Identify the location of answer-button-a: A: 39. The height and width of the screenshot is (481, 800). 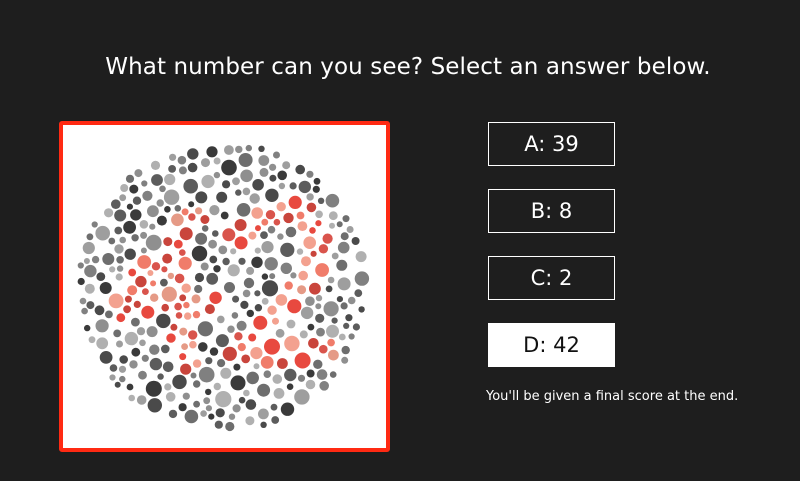
(551, 144).